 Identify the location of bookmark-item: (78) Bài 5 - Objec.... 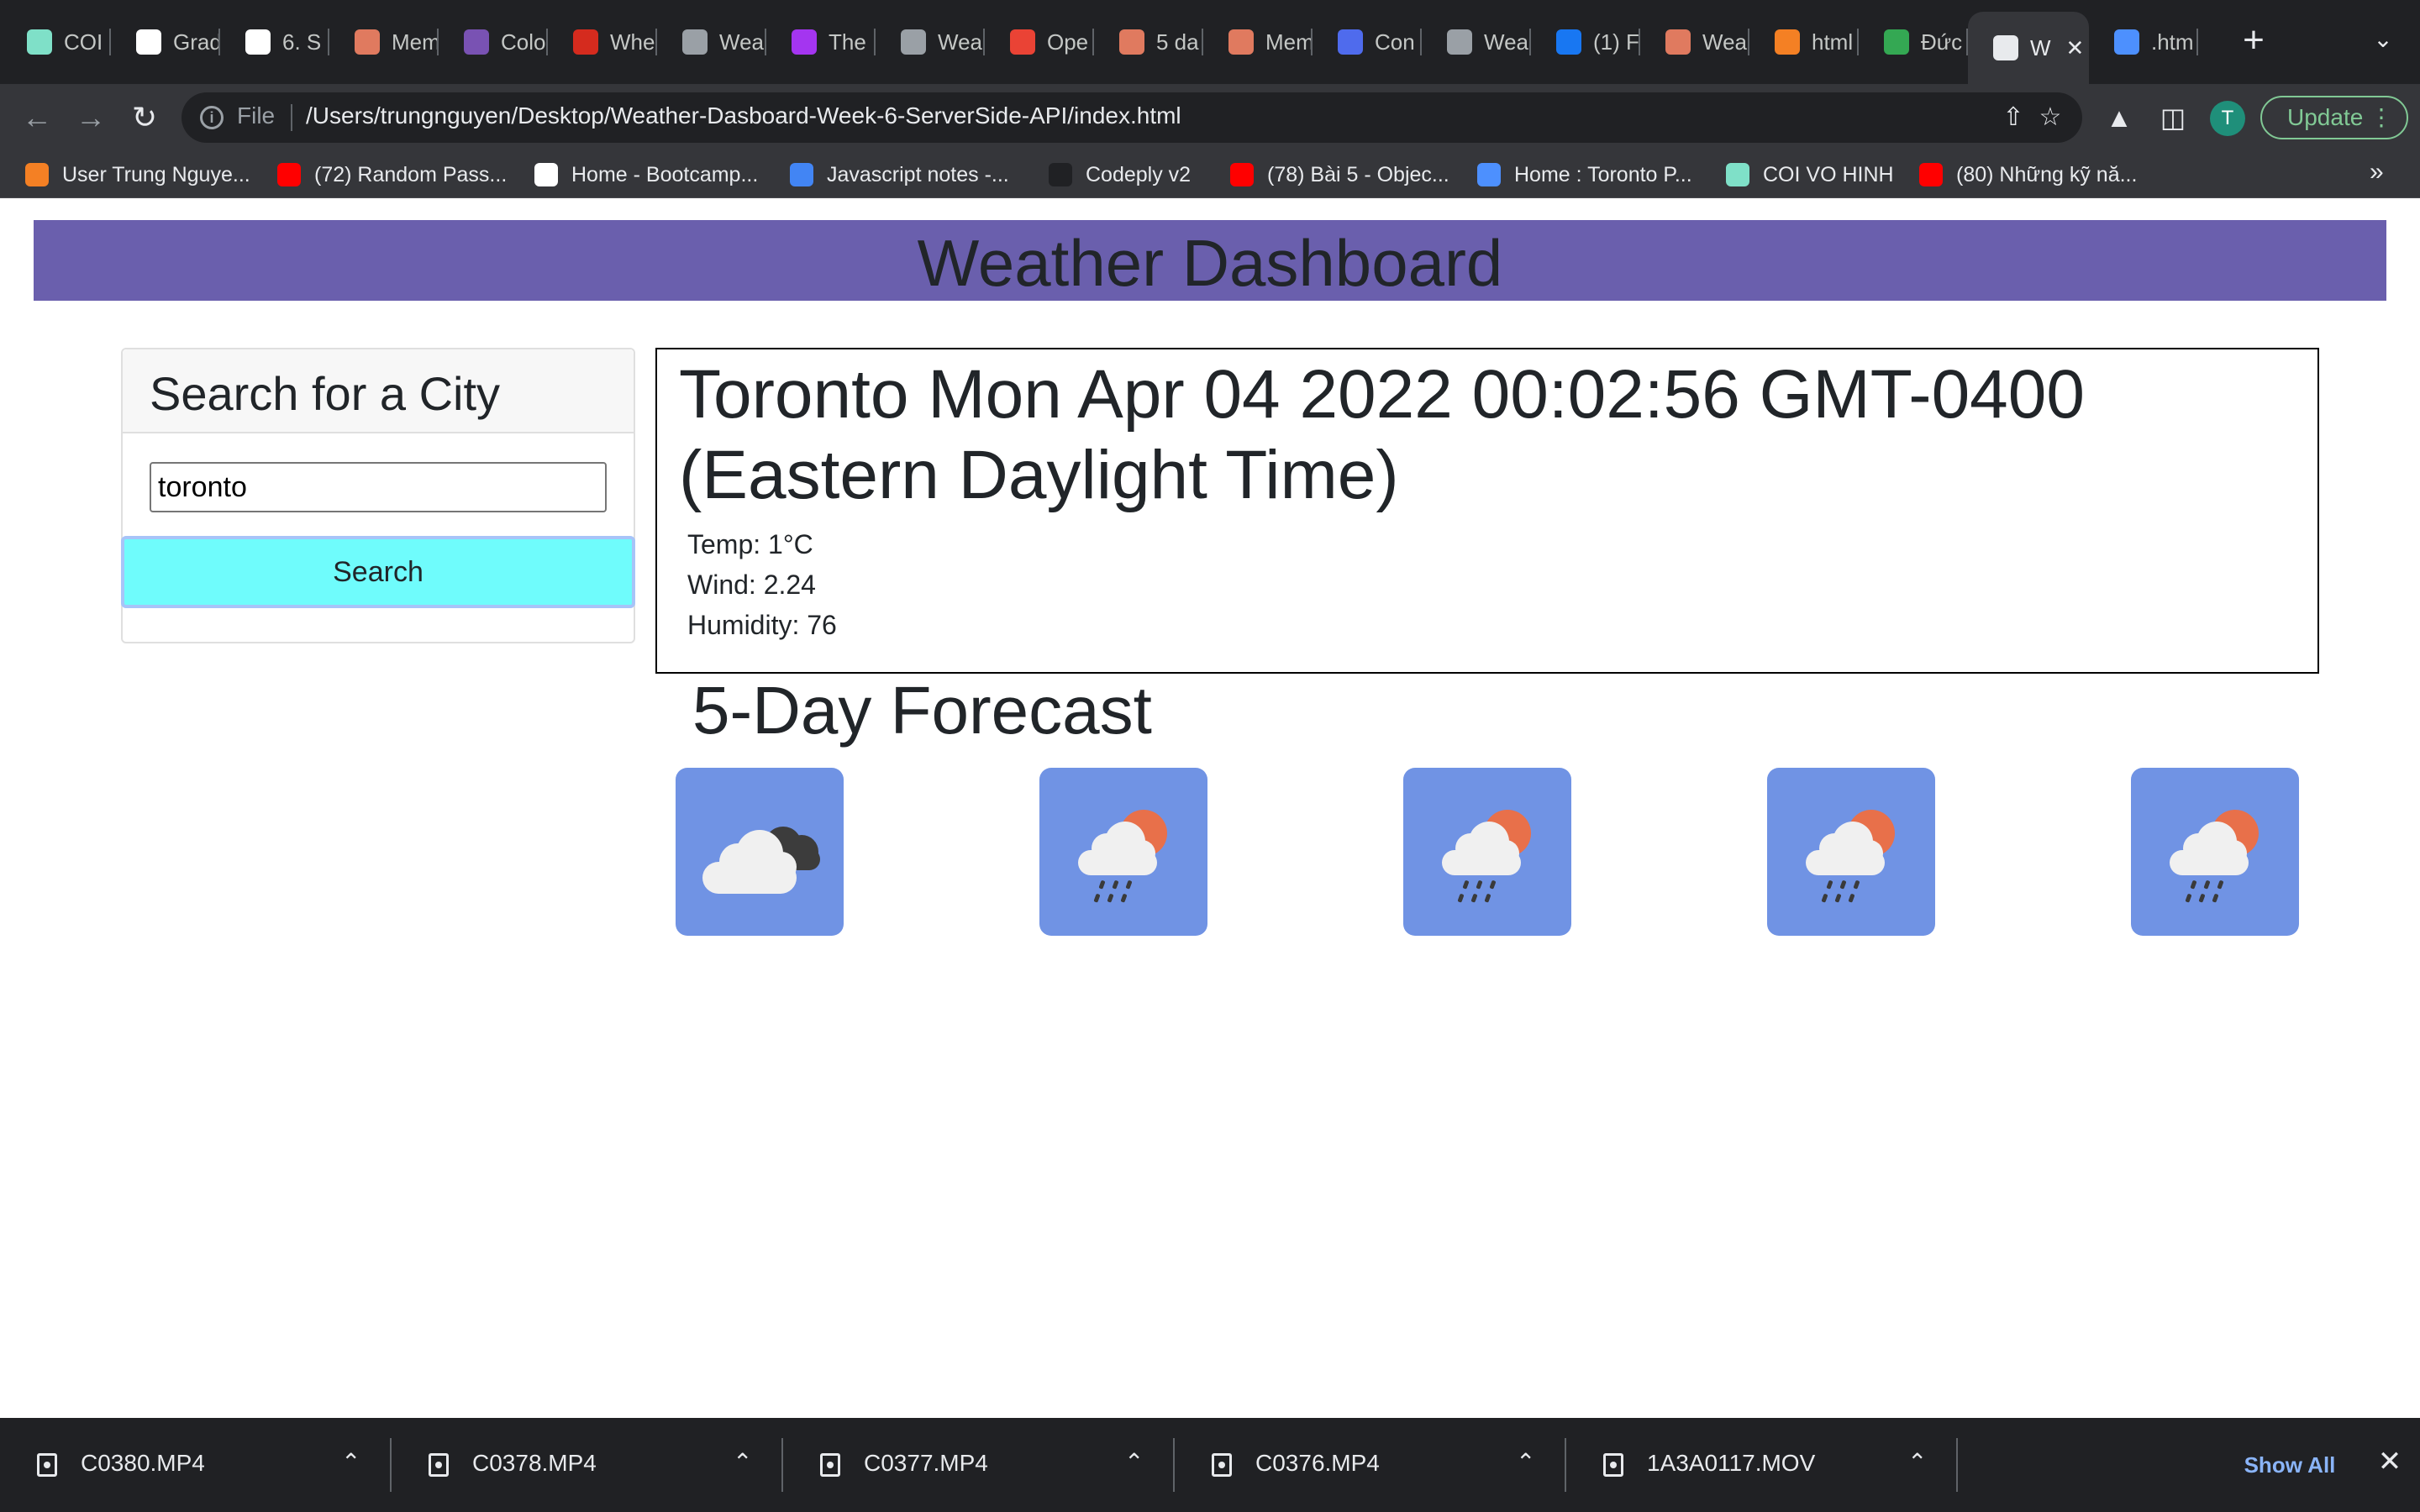
(1339, 175).